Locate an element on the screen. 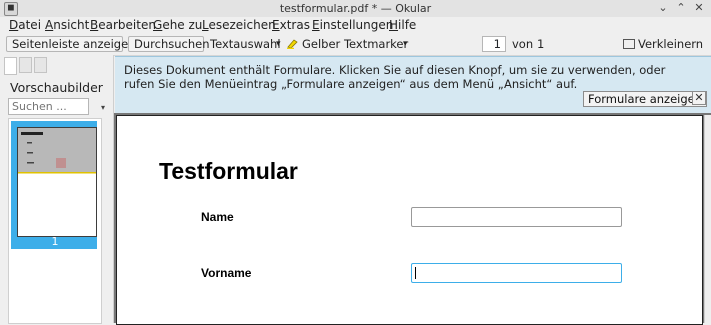 The image size is (711, 325). chevron-down-icon: ⌄ is located at coordinates (663, 8).